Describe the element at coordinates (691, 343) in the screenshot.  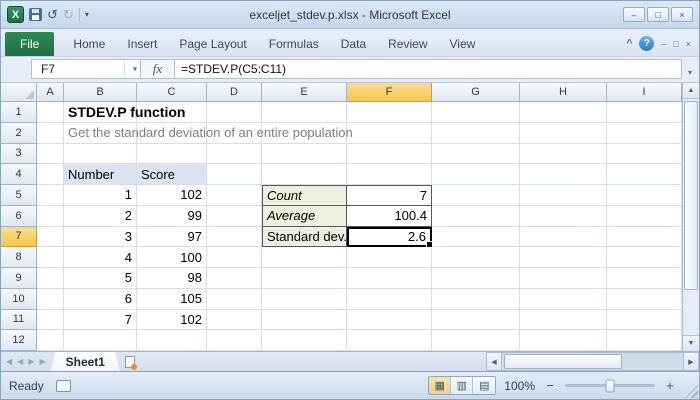
I see `scroll-down-icon: ▼` at that location.